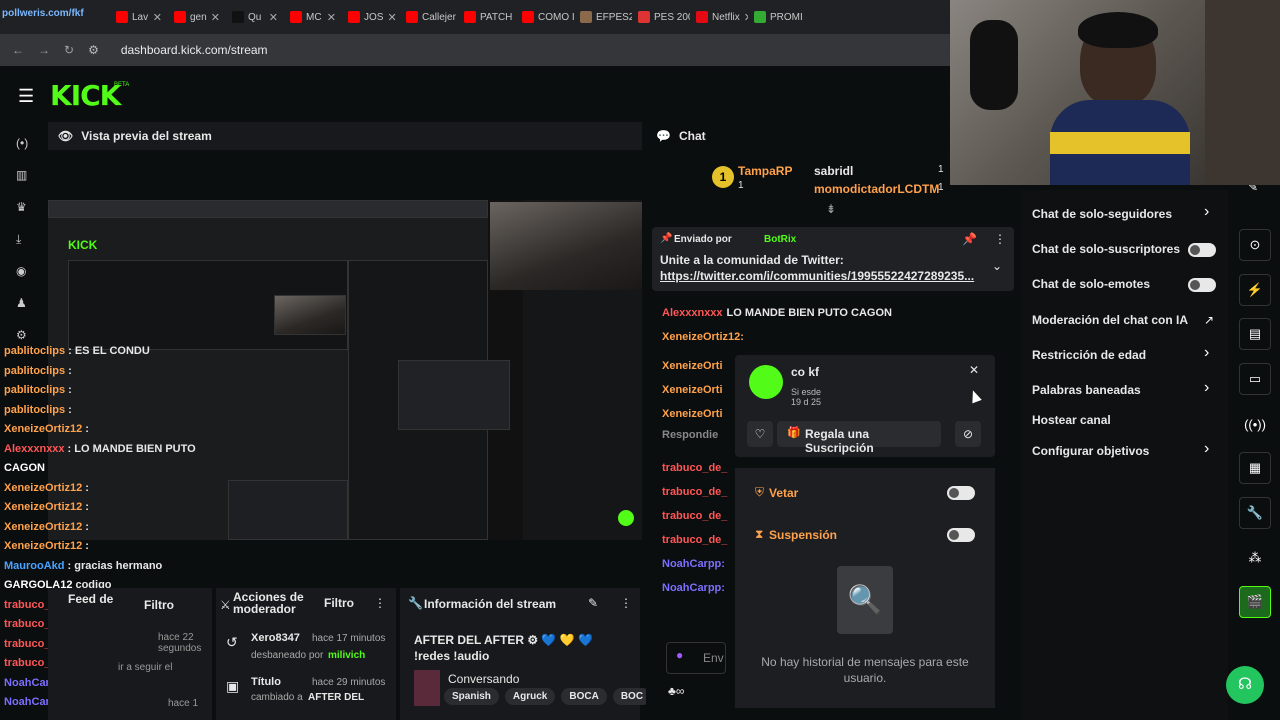 The image size is (1280, 720). Describe the element at coordinates (255, 17) in the screenshot. I see `browser-tab: Qu ✕` at that location.